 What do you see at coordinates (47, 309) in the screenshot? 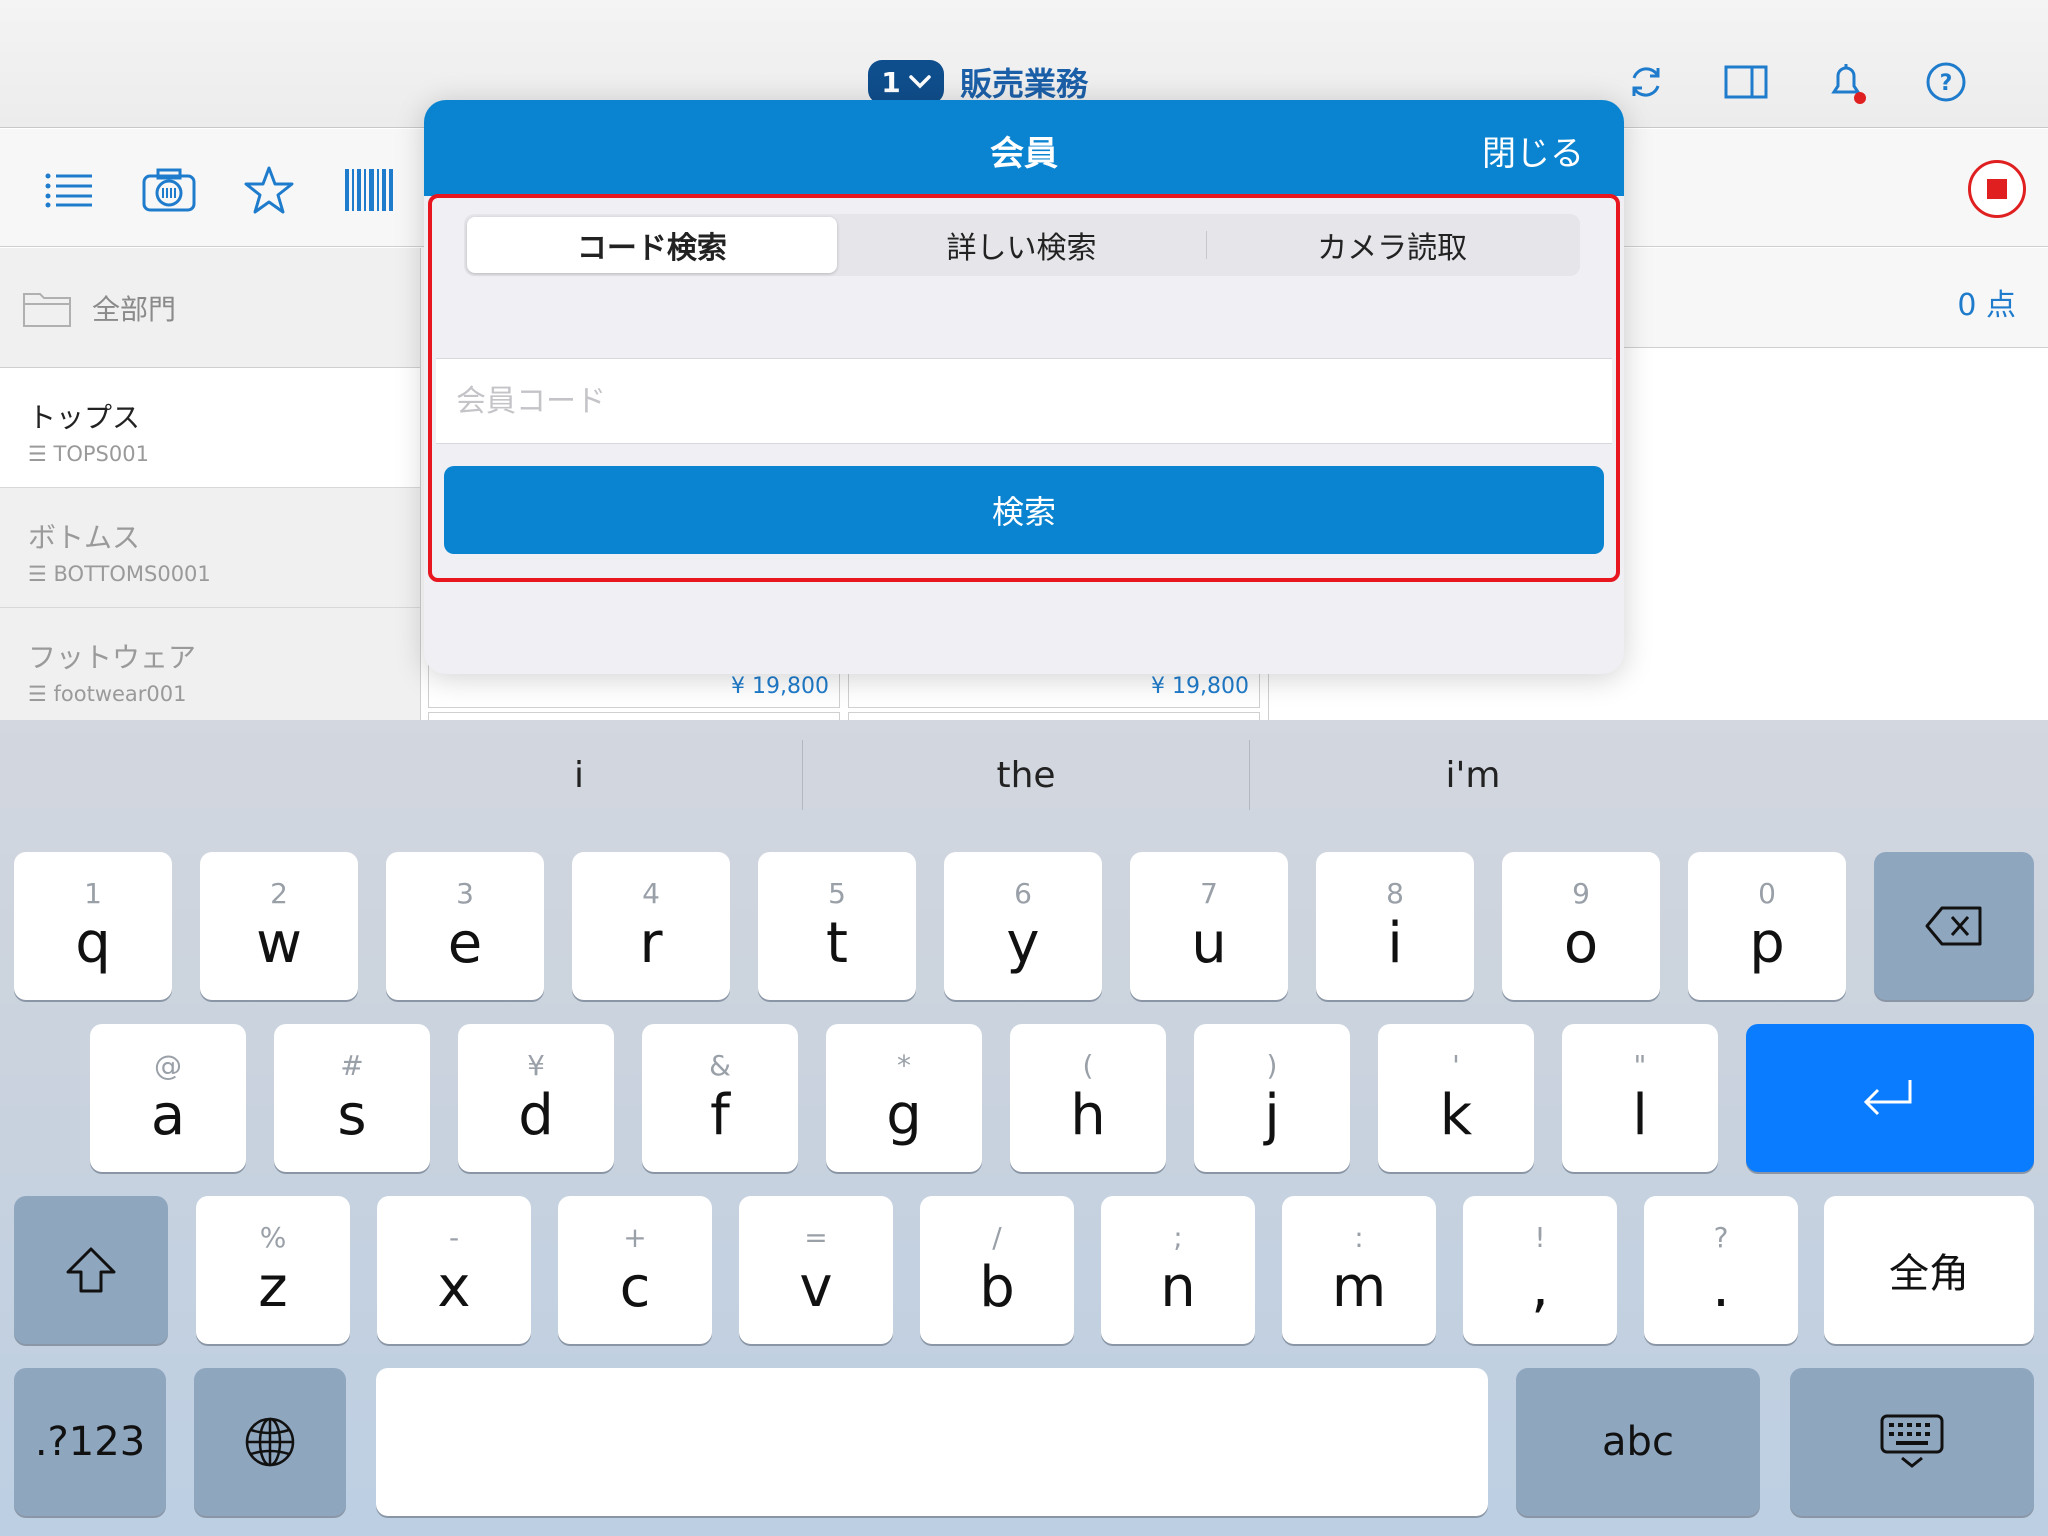
I see `folder-icon` at bounding box center [47, 309].